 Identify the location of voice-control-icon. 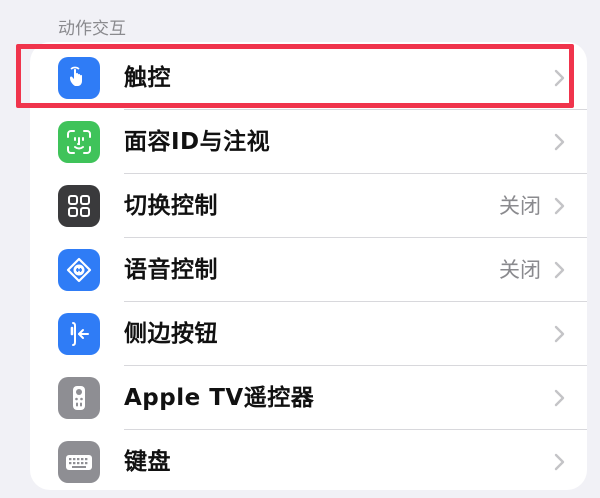
(79, 270).